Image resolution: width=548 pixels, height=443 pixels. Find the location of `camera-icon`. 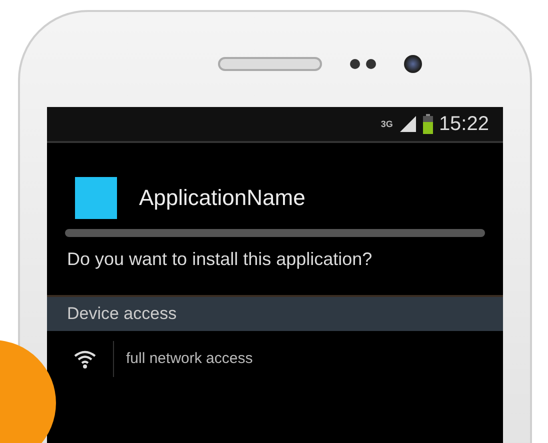

camera-icon is located at coordinates (413, 63).